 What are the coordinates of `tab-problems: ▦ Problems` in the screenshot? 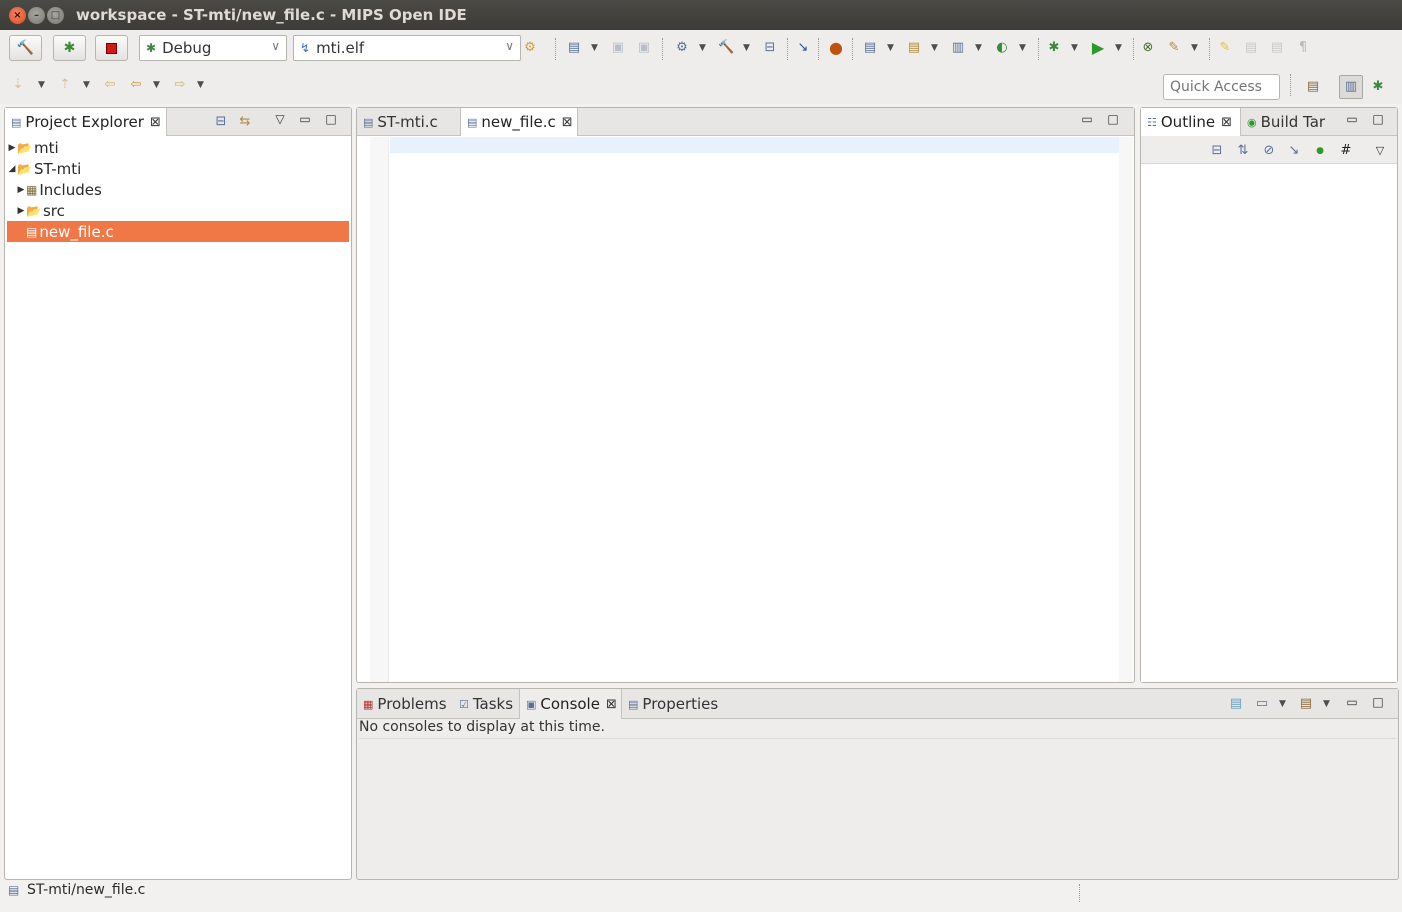 It's located at (405, 704).